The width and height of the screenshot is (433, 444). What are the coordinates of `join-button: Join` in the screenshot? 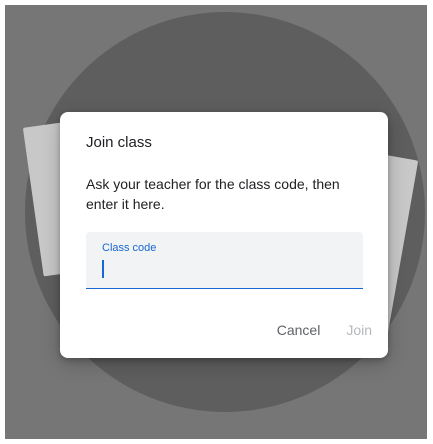 It's located at (359, 330).